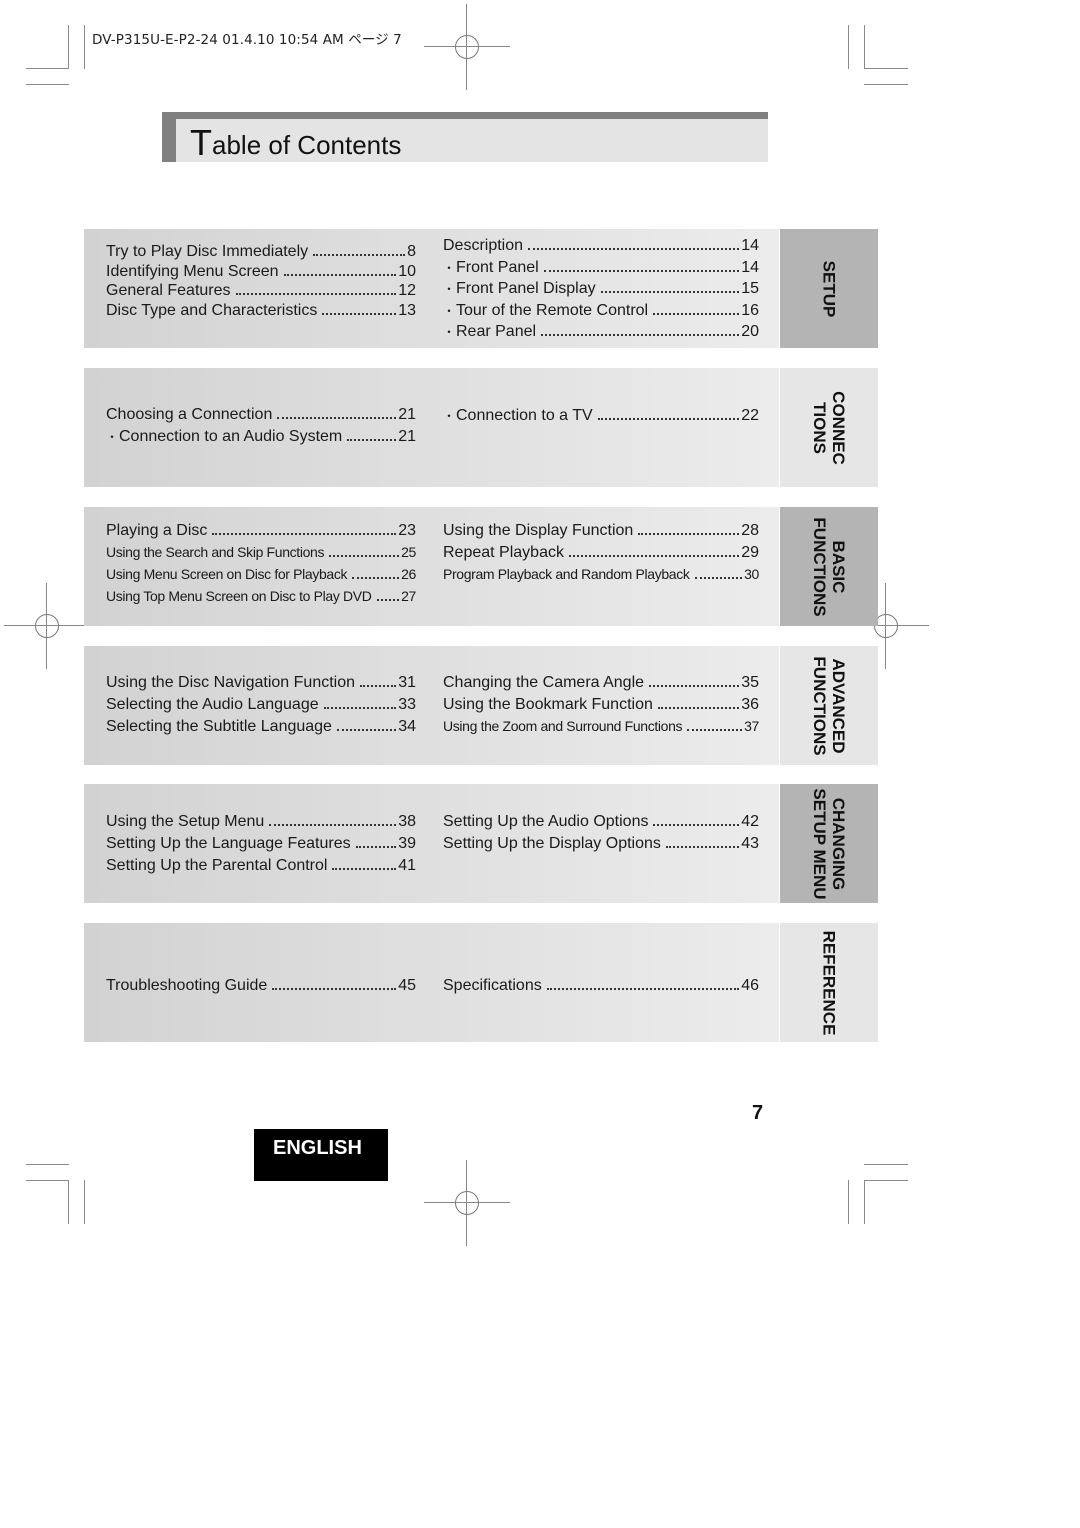 The image size is (1080, 1528). I want to click on toc-entry: Using the Display Function 28, so click(601, 531).